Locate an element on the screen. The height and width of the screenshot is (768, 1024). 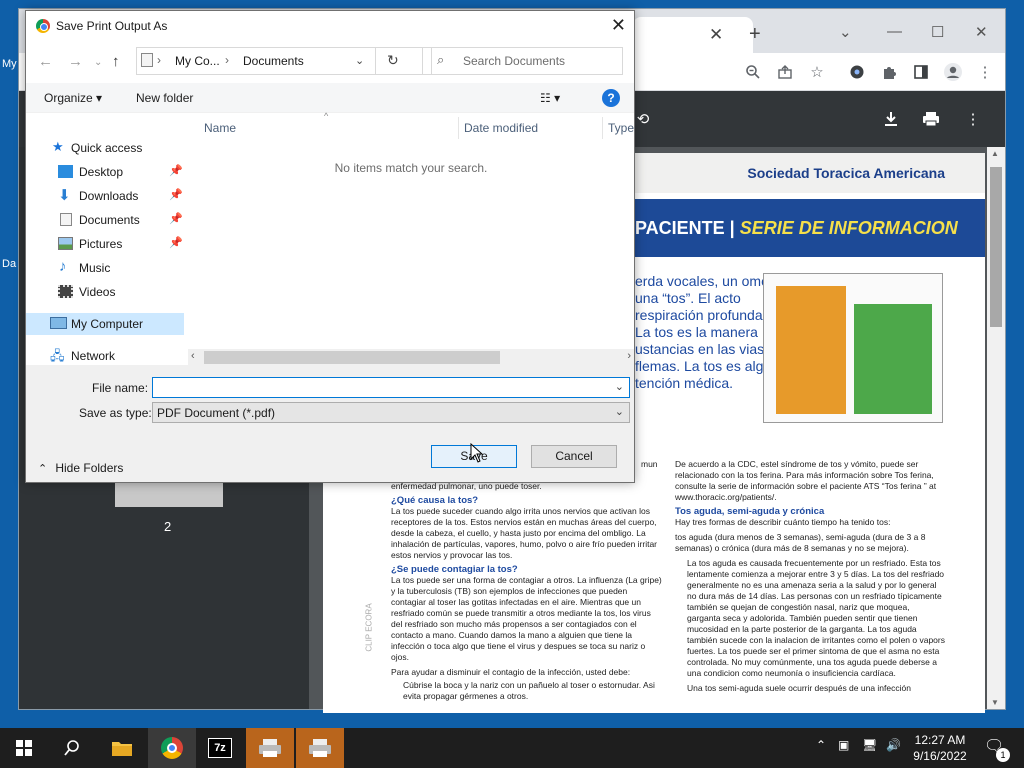
nav-my-computer-label: My Computer is located at coordinates (107, 324).